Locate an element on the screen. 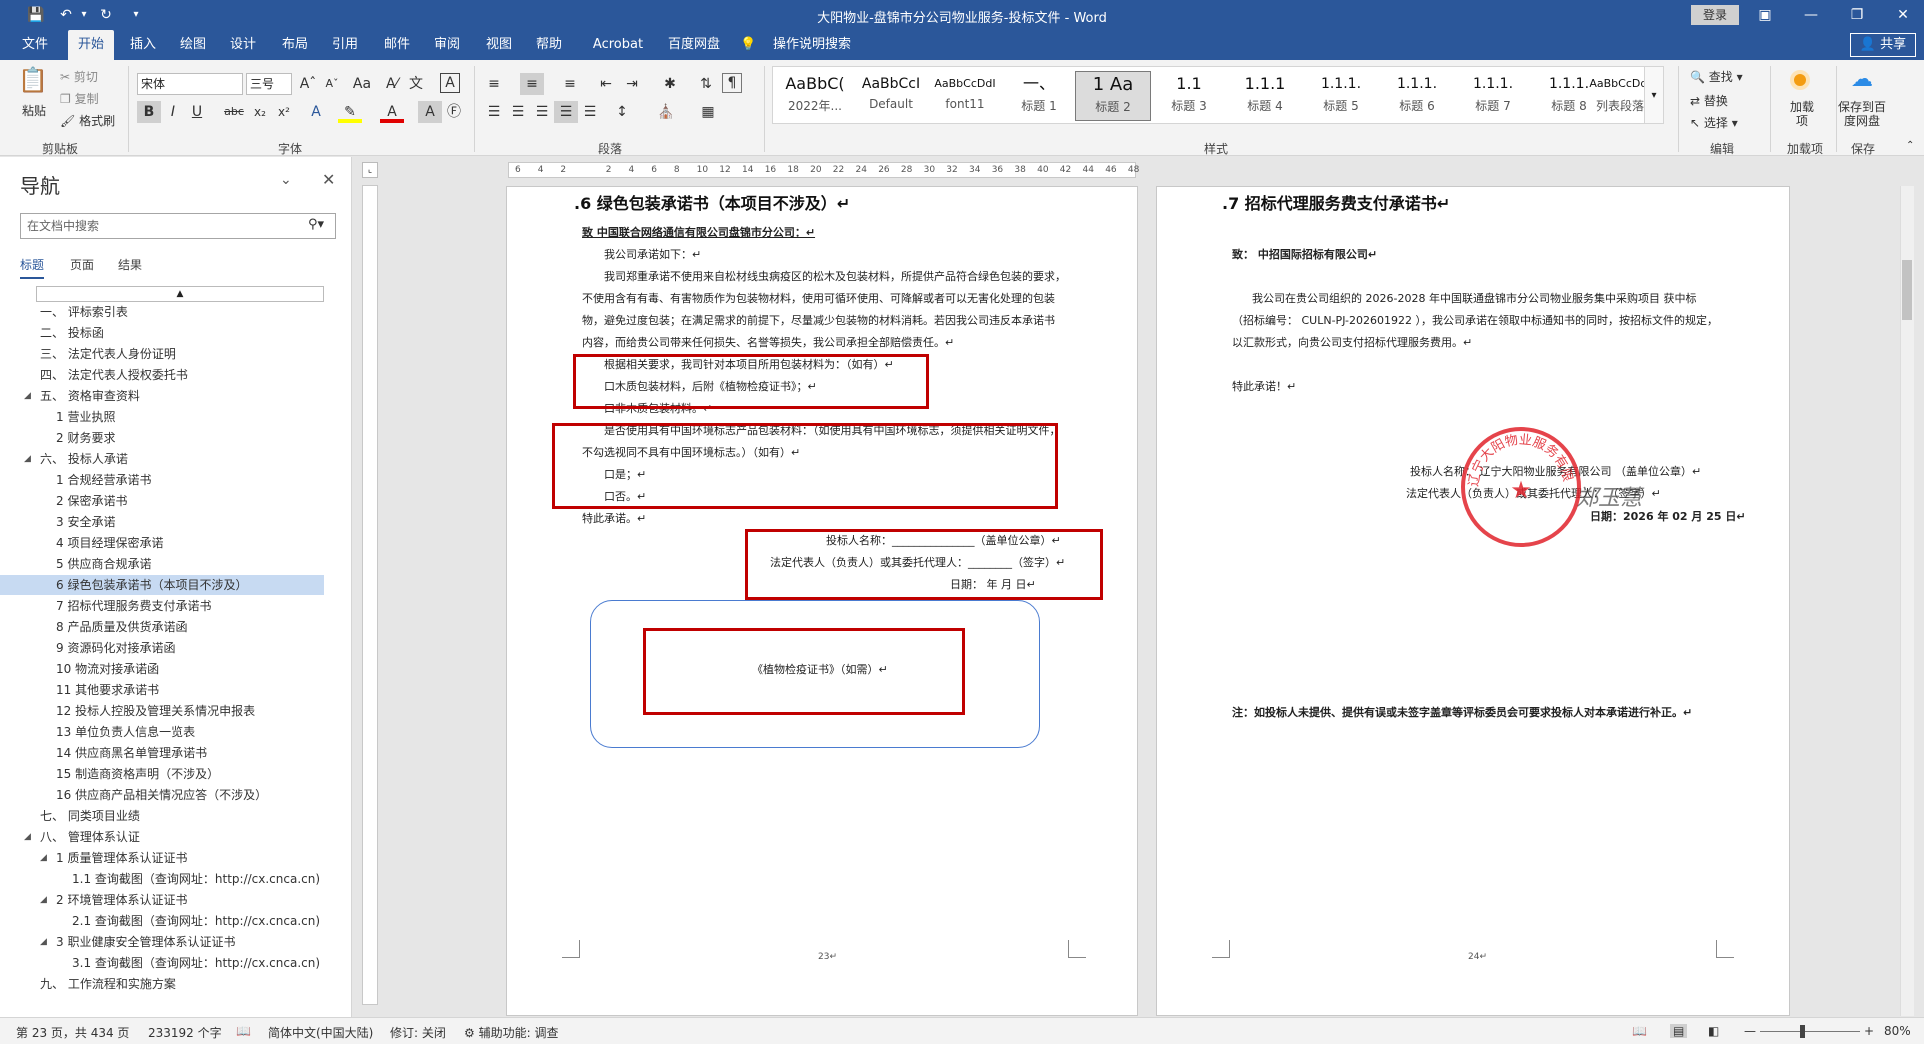 Image resolution: width=1924 pixels, height=1044 pixels. shrink-font-icon: Aˇ is located at coordinates (332, 84).